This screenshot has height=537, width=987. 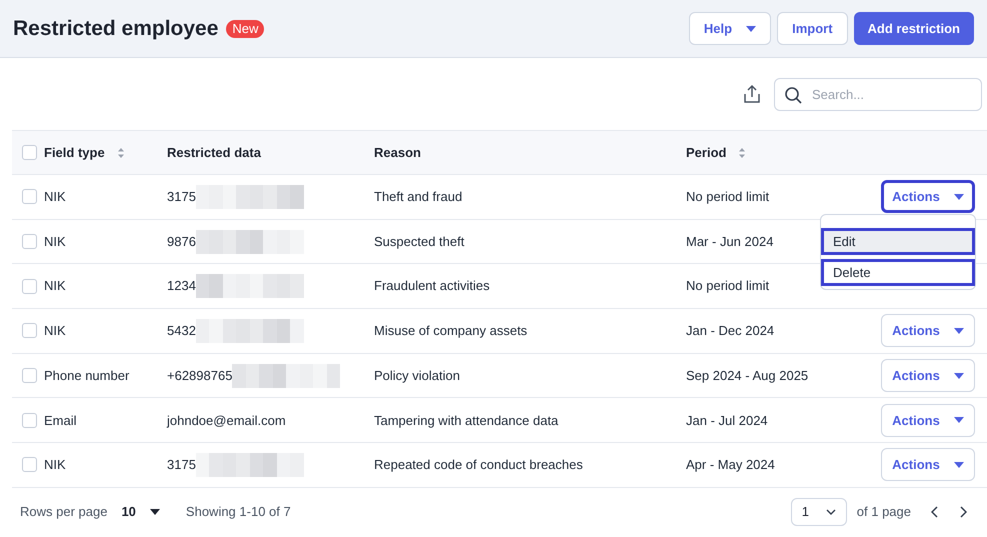 What do you see at coordinates (727, 421) in the screenshot?
I see `table-cell-text: Jan - Jul 2024` at bounding box center [727, 421].